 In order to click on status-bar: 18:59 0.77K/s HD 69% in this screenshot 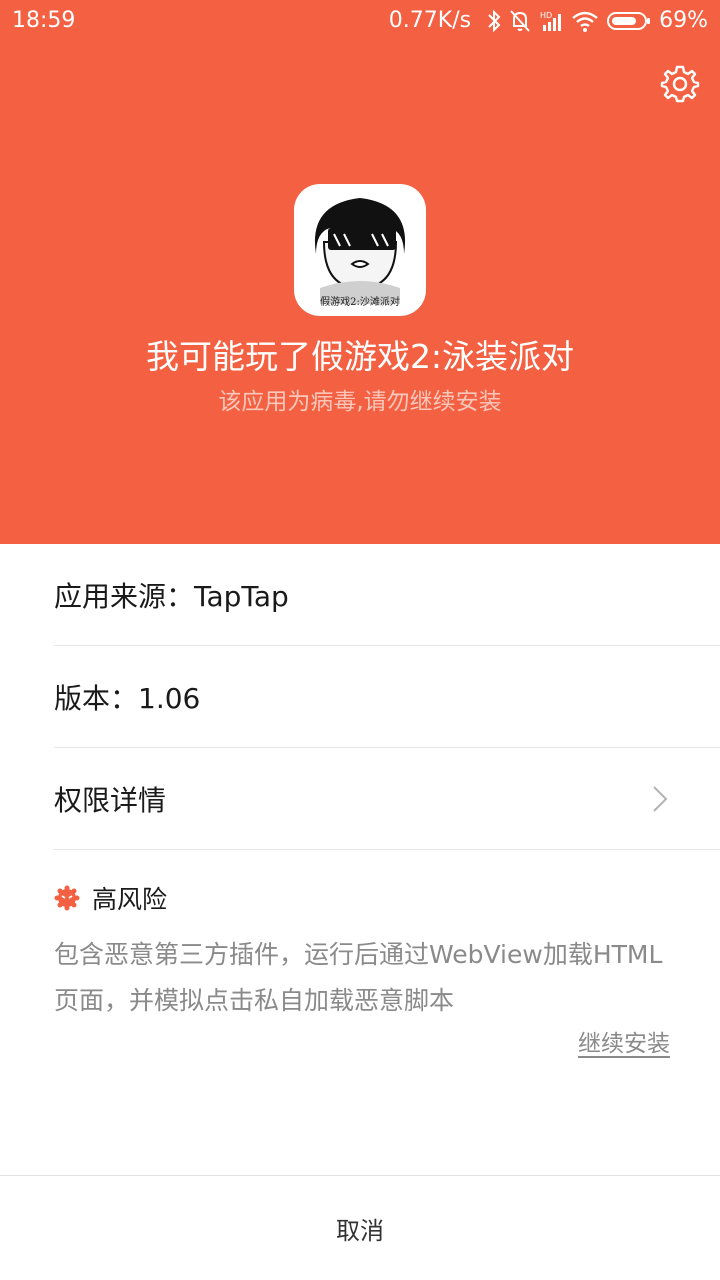, I will do `click(360, 21)`.